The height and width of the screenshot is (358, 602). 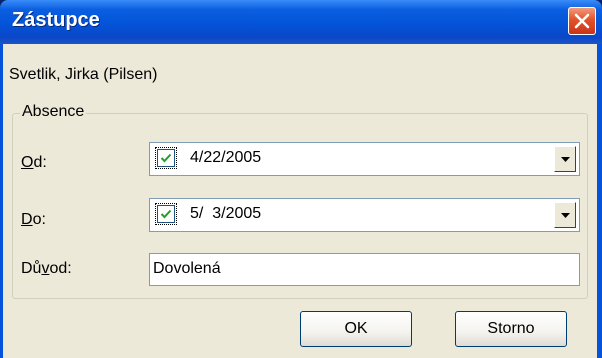 I want to click on ok-button: OK, so click(x=356, y=329).